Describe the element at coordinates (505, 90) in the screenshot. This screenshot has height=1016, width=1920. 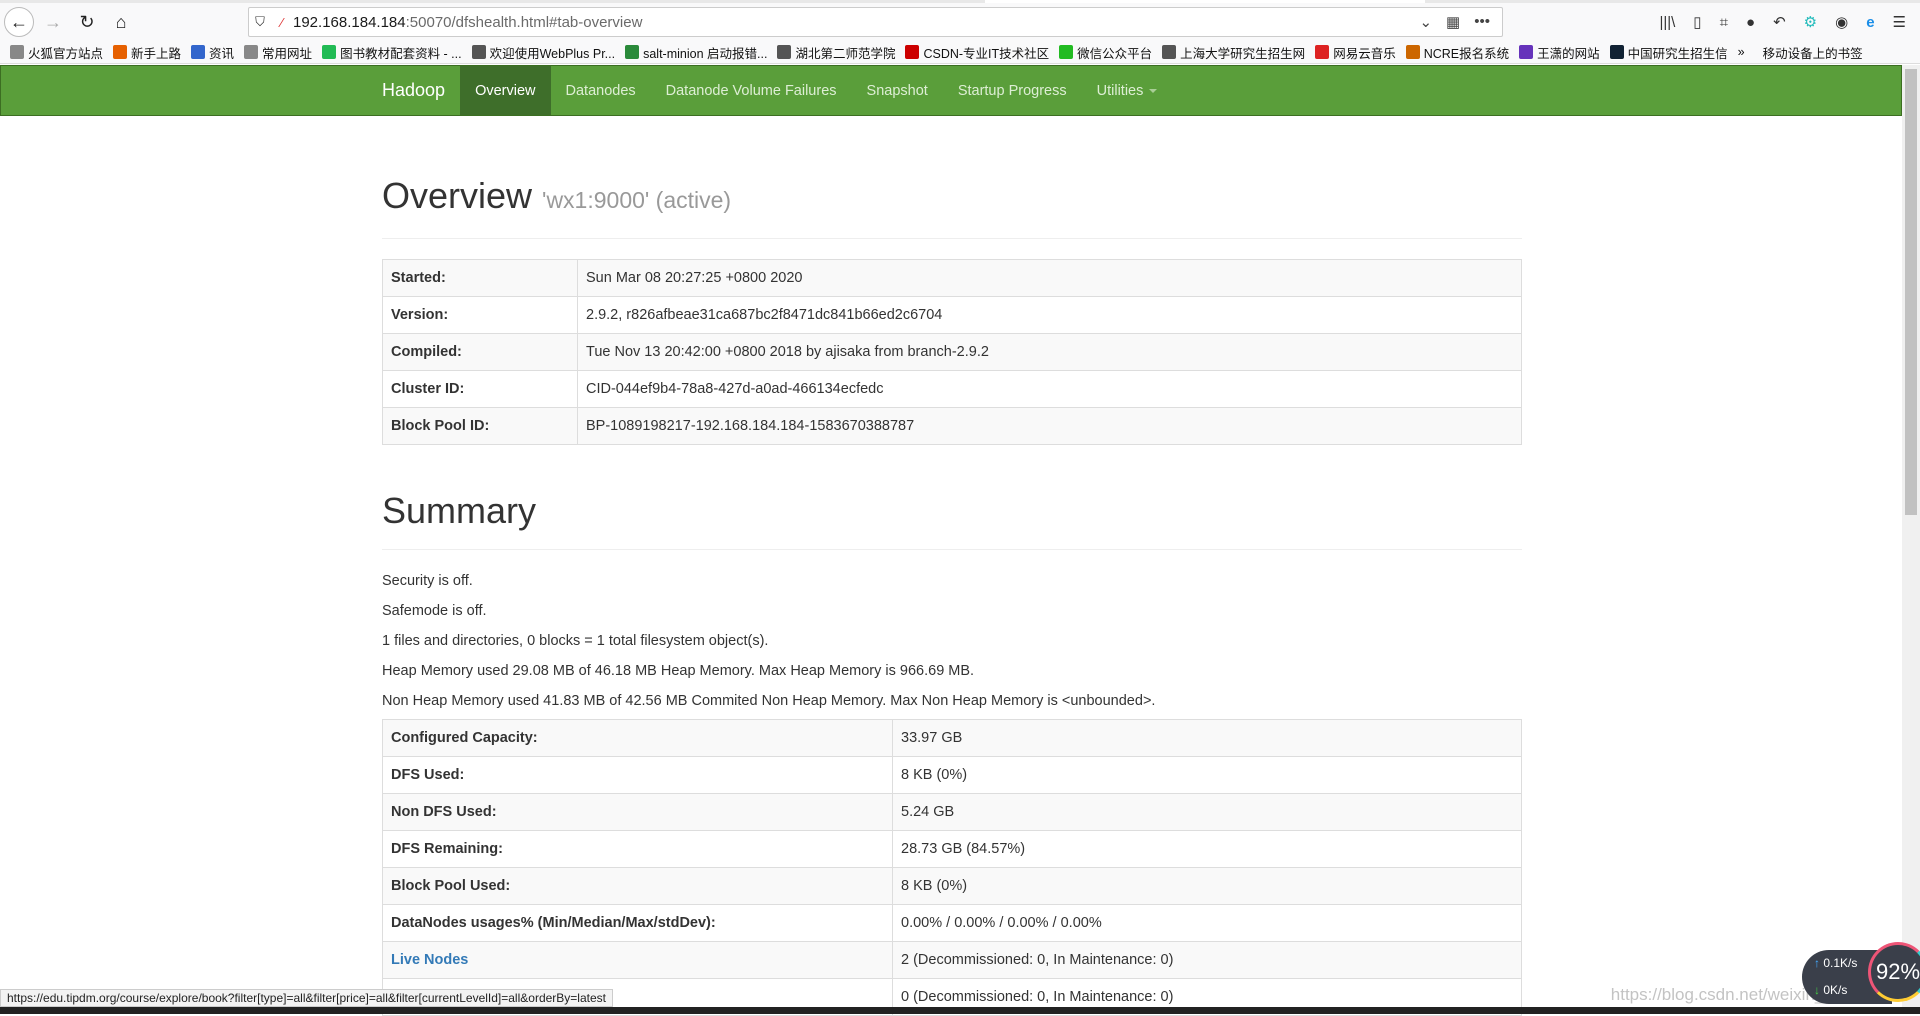
I see `nav-overview: Overview` at that location.